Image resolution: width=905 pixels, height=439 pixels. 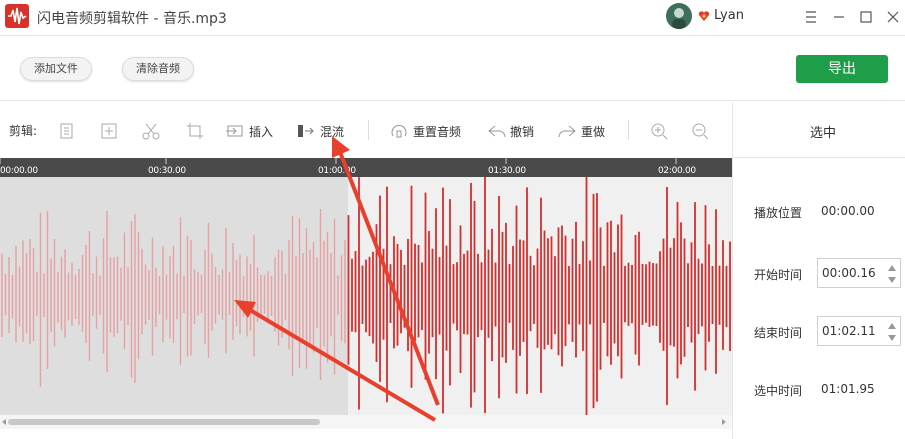 I want to click on end-time-input: 01:02.11, so click(x=859, y=331).